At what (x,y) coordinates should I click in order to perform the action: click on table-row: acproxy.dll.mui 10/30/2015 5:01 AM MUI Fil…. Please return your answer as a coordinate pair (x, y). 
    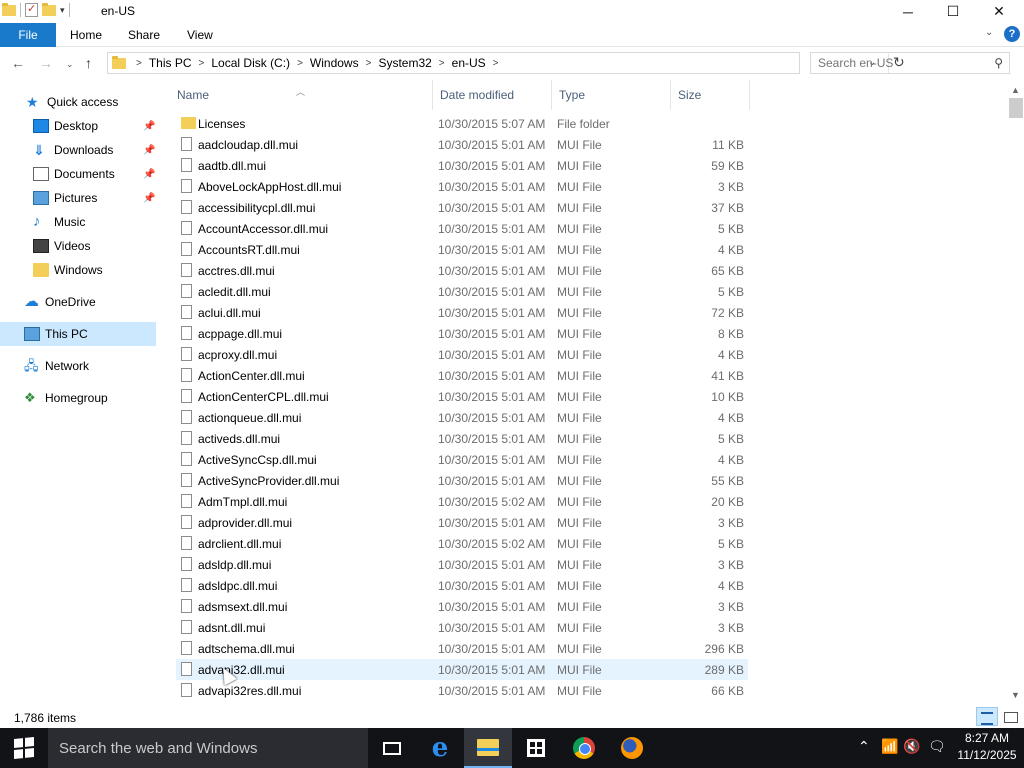
    Looking at the image, I should click on (462, 354).